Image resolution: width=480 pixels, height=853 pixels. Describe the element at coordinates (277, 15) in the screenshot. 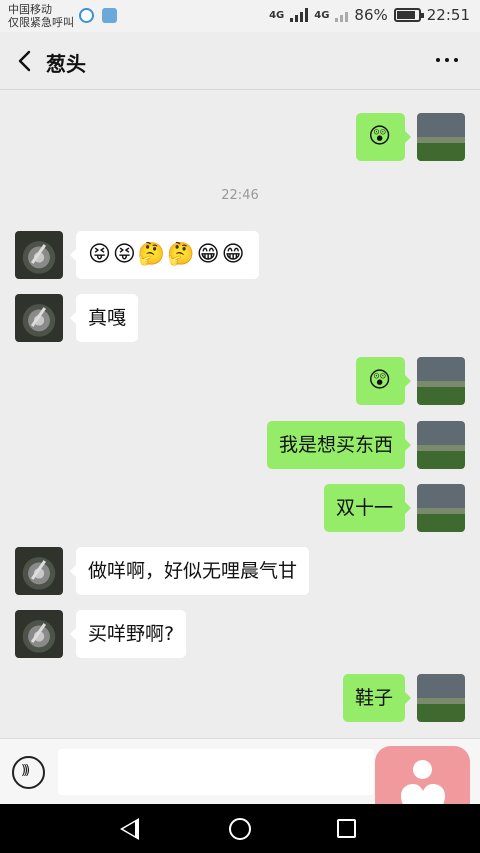

I see `network-type-1: 4G` at that location.